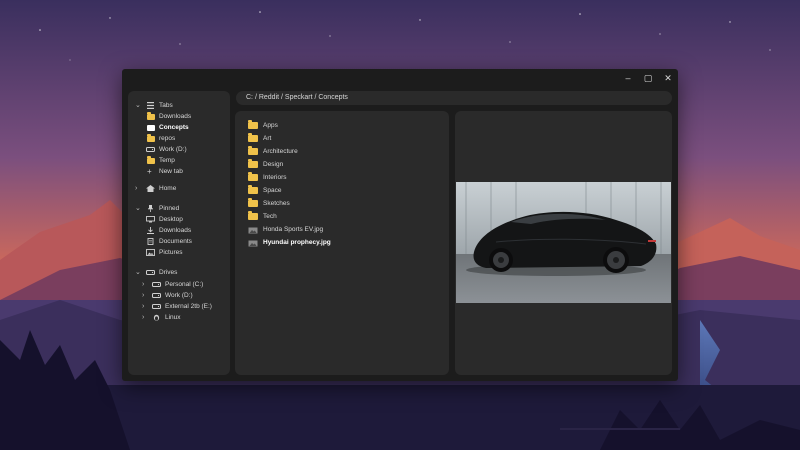 This screenshot has height=450, width=800. I want to click on file-item-sketches: Sketches, so click(342, 203).